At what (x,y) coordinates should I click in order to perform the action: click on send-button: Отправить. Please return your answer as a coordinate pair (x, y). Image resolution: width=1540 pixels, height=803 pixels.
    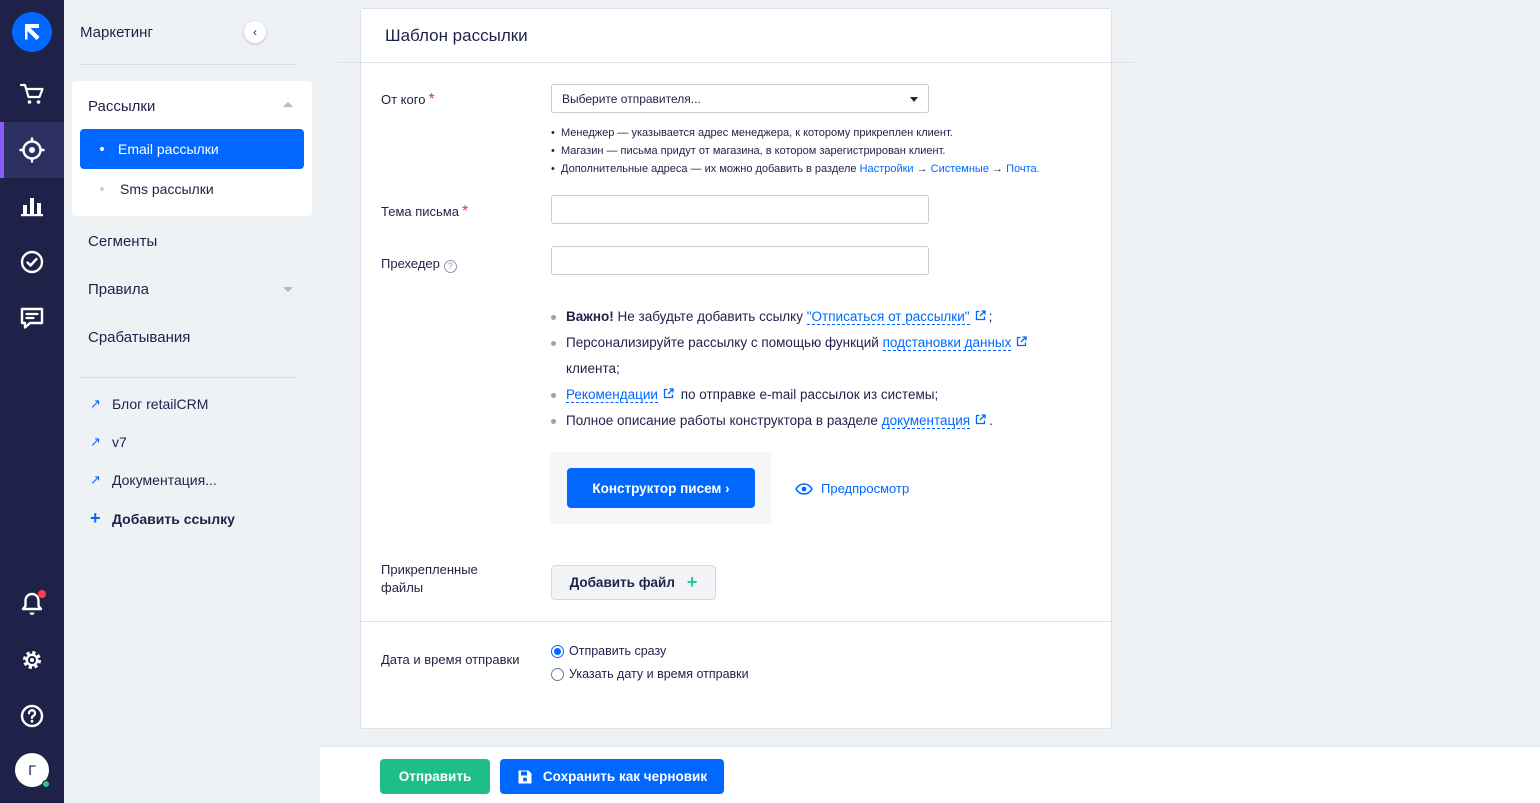
    Looking at the image, I should click on (435, 776).